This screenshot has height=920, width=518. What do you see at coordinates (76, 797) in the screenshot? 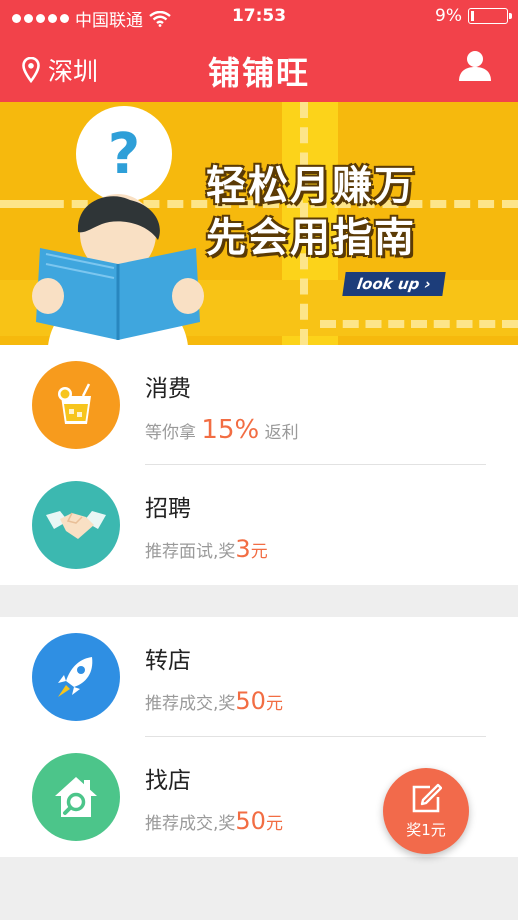
I see `house-search-icon` at bounding box center [76, 797].